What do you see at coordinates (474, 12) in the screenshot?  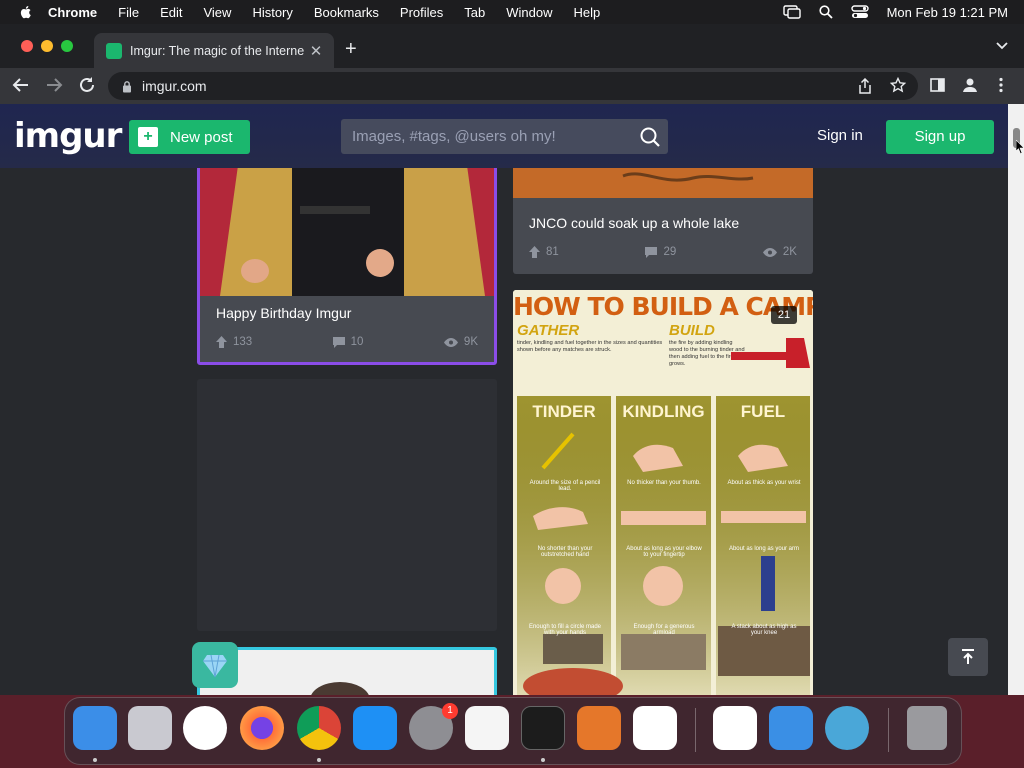 I see `menu-tab: Tab` at bounding box center [474, 12].